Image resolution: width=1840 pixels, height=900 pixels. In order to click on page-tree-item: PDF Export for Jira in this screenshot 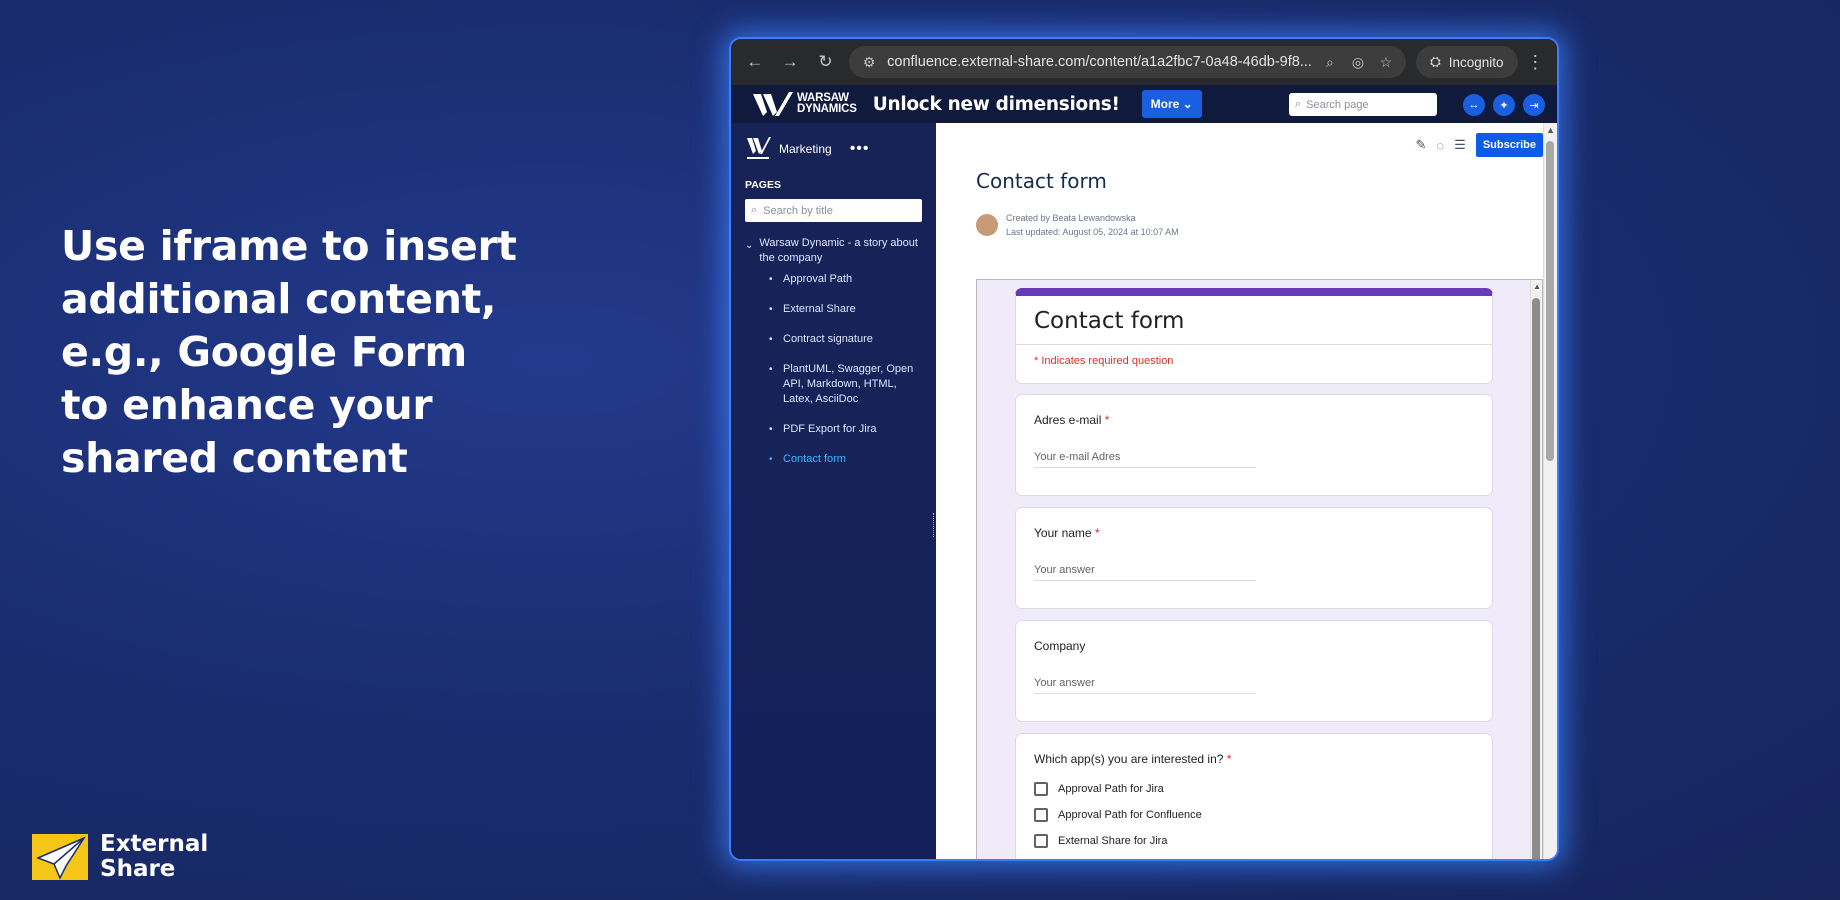, I will do `click(845, 429)`.